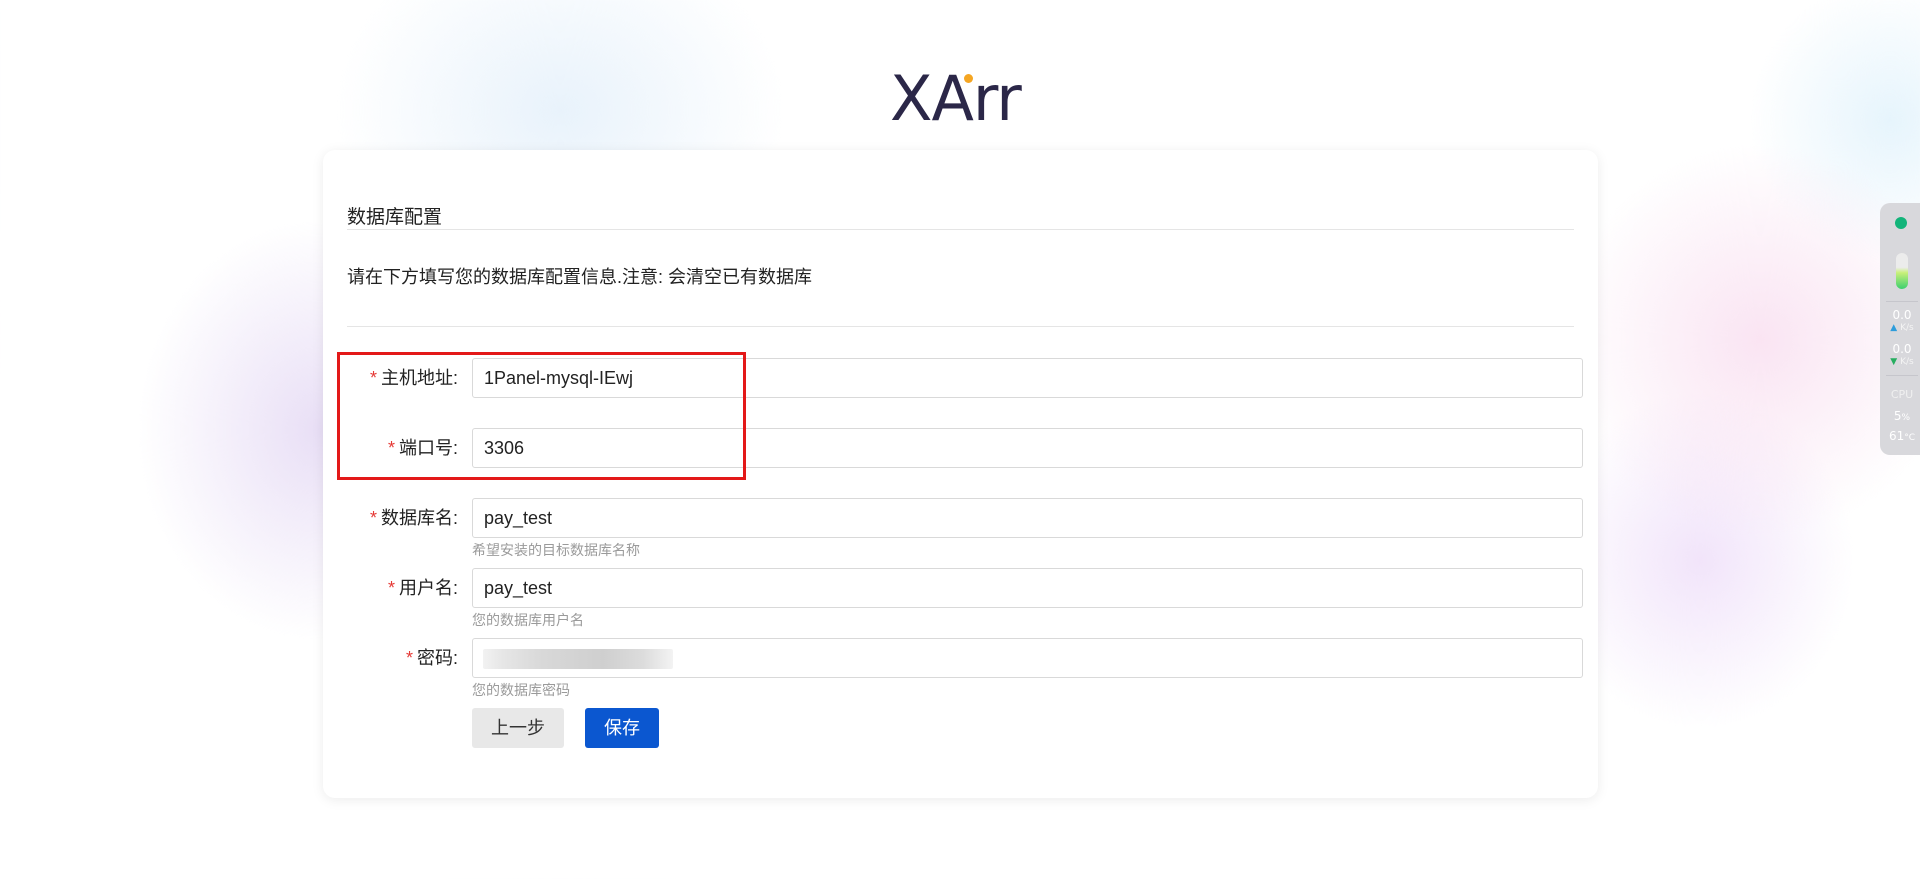  I want to click on database-name-hint: 希望安装的目标数据库名称, so click(556, 550).